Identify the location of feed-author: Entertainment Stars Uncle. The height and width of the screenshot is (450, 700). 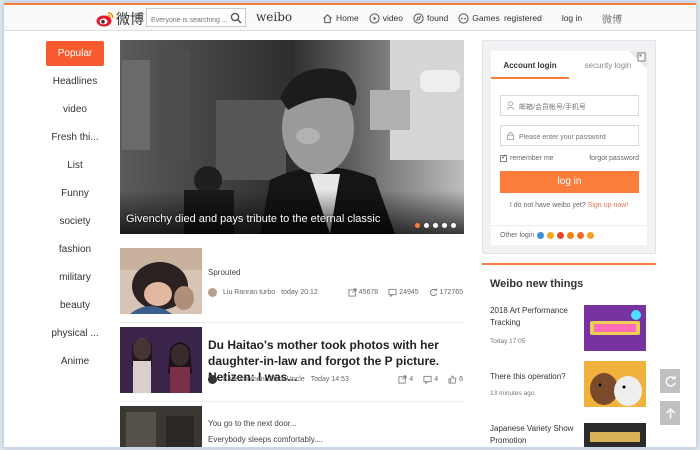
(264, 379).